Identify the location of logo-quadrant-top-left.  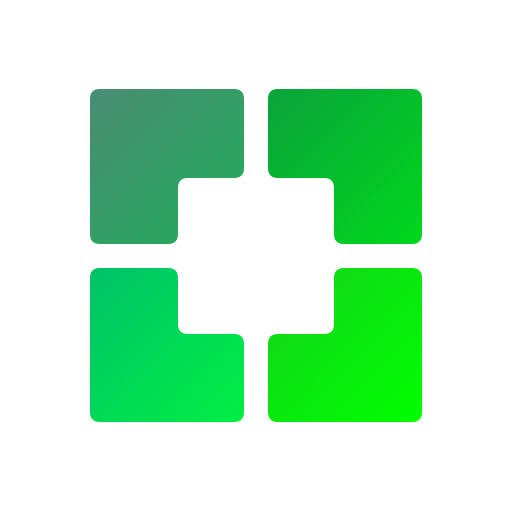
(167, 166).